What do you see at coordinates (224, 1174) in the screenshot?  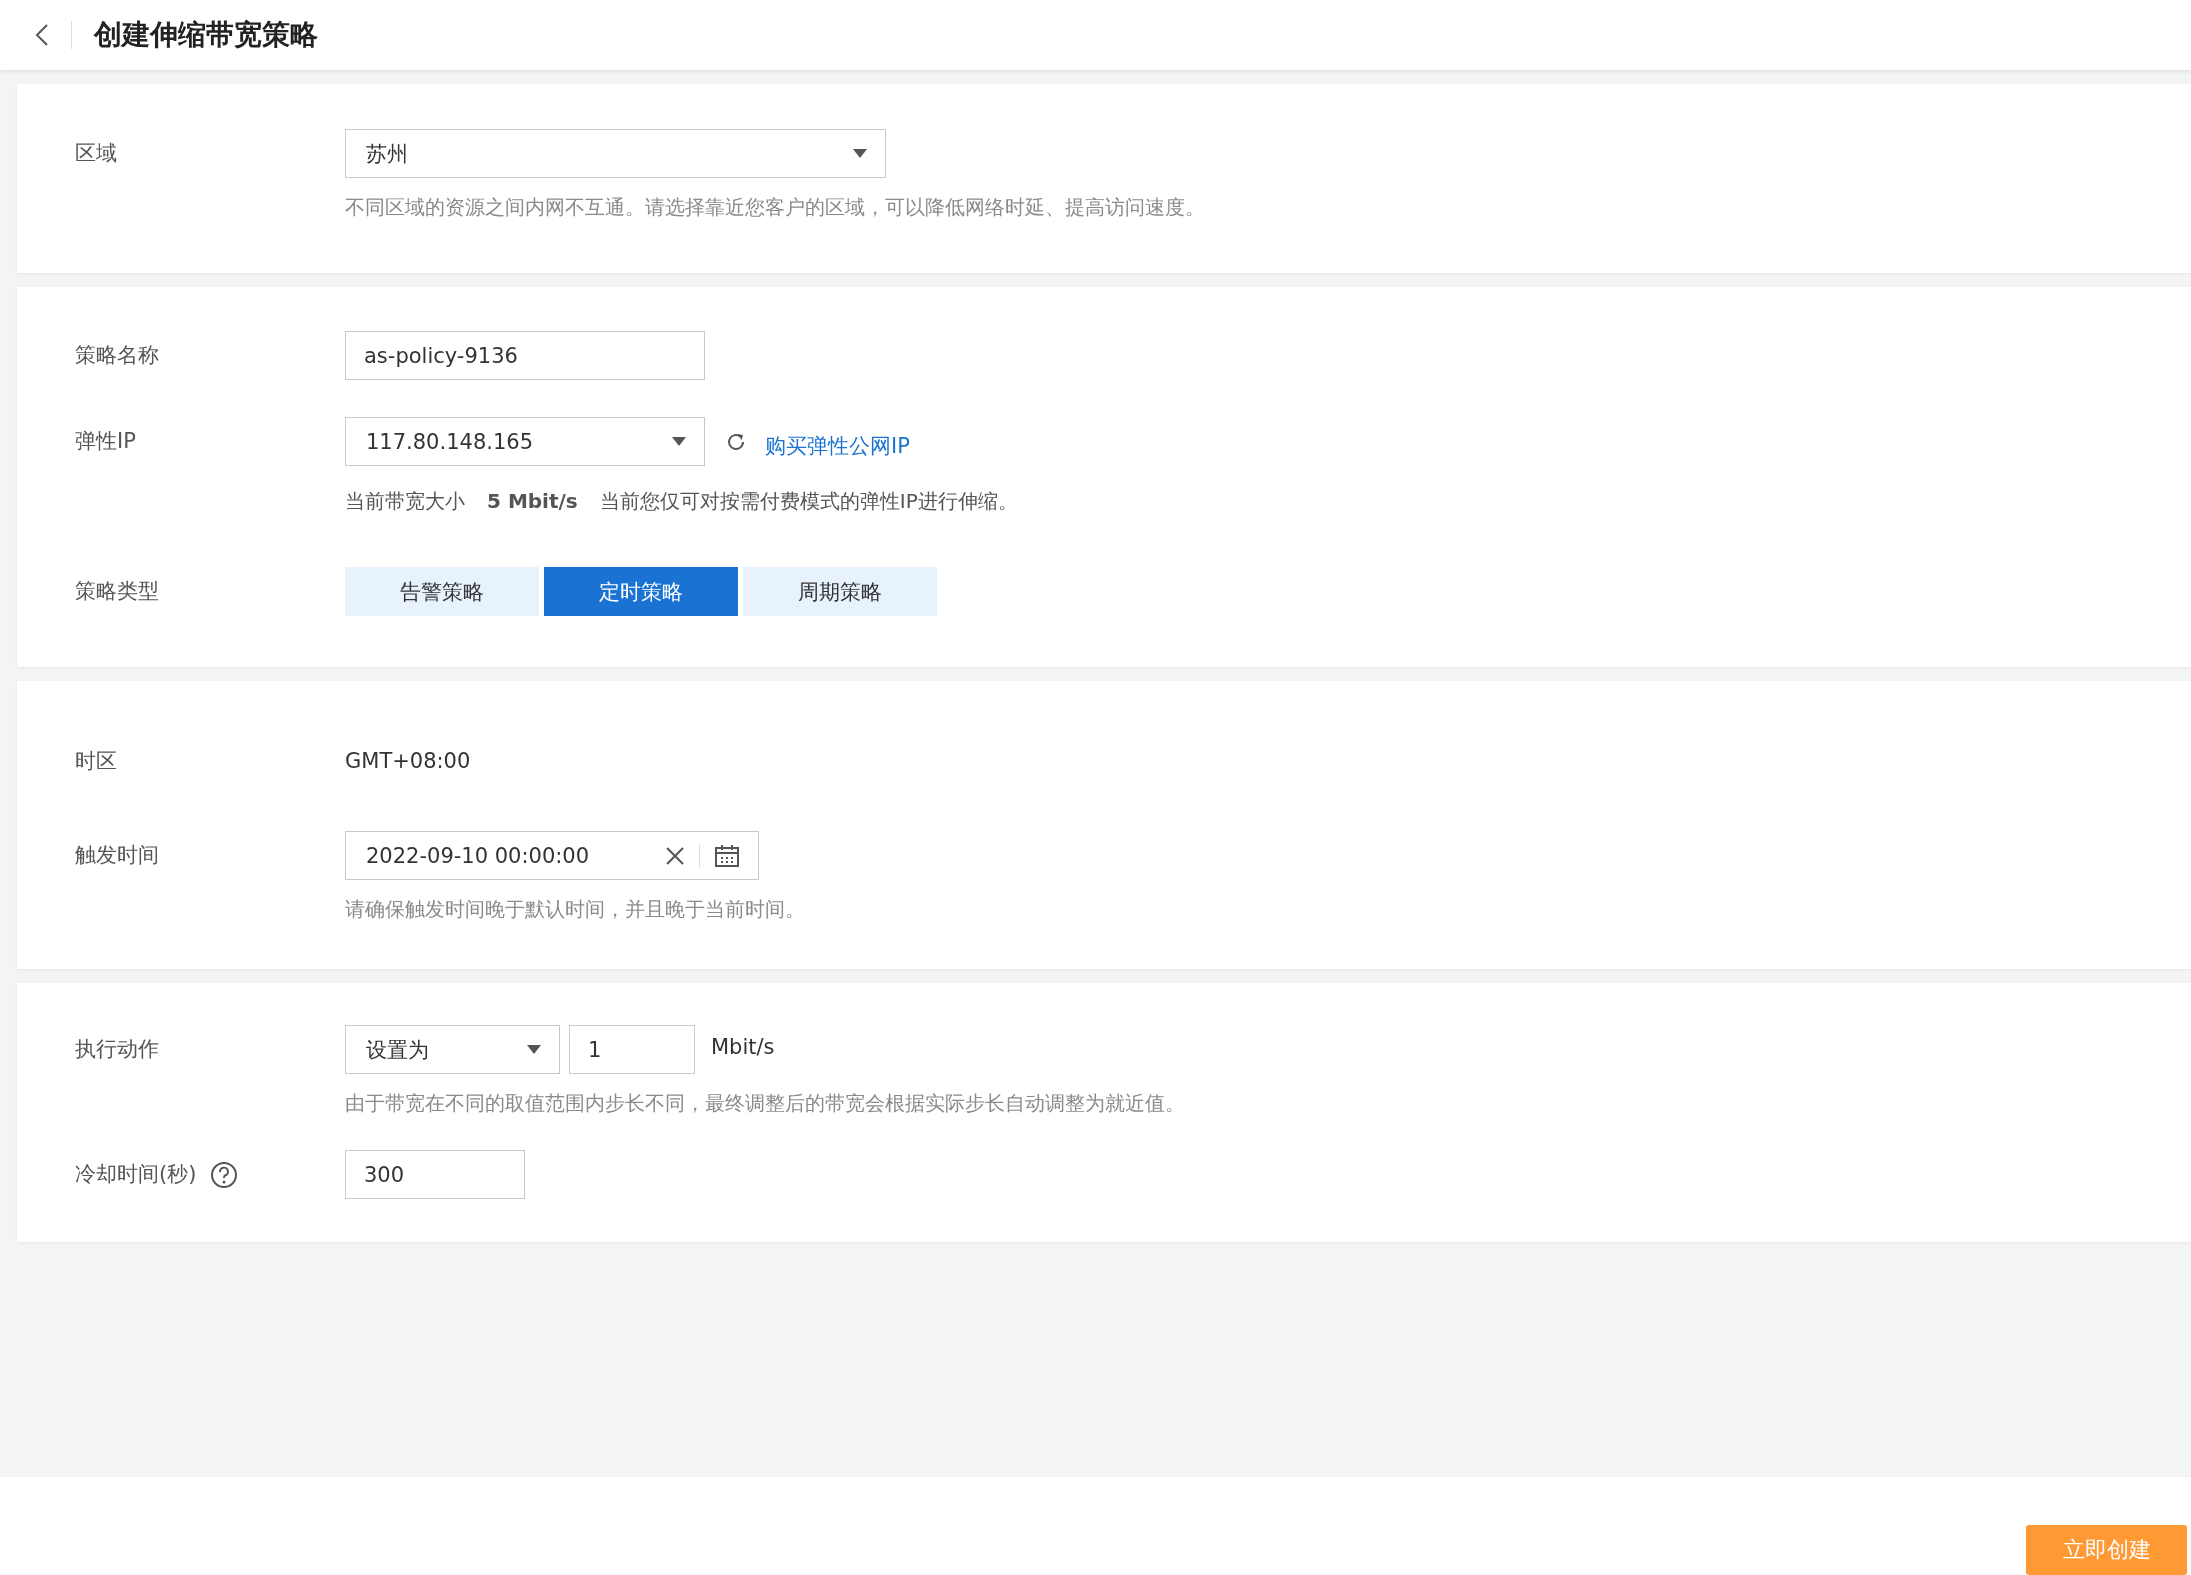 I see `help-icon` at bounding box center [224, 1174].